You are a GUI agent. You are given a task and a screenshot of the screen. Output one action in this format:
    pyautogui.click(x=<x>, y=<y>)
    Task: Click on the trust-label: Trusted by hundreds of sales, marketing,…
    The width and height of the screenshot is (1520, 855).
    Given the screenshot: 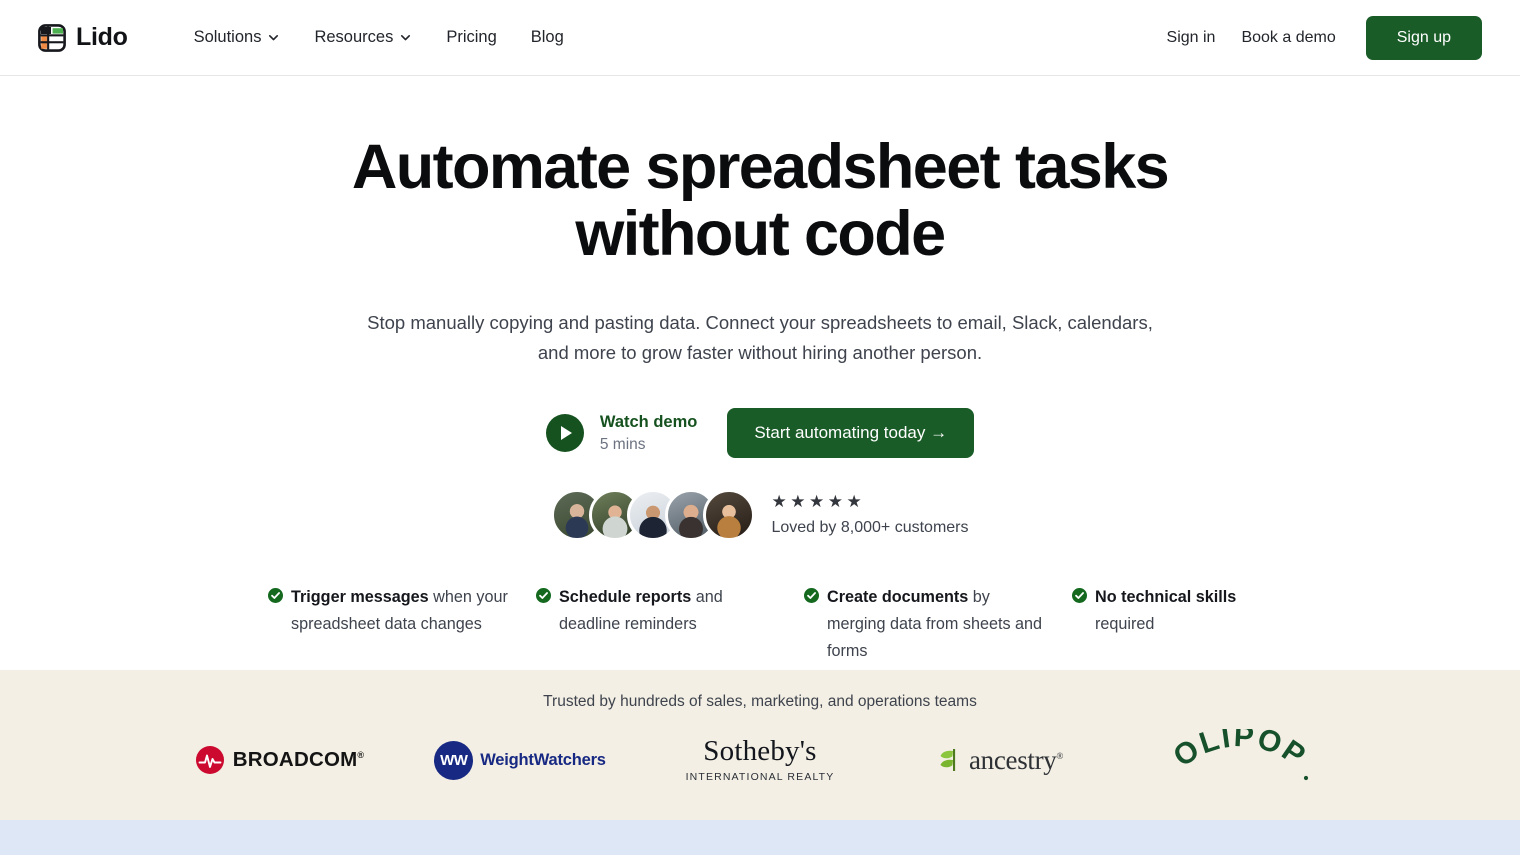 What is the action you would take?
    pyautogui.click(x=760, y=701)
    